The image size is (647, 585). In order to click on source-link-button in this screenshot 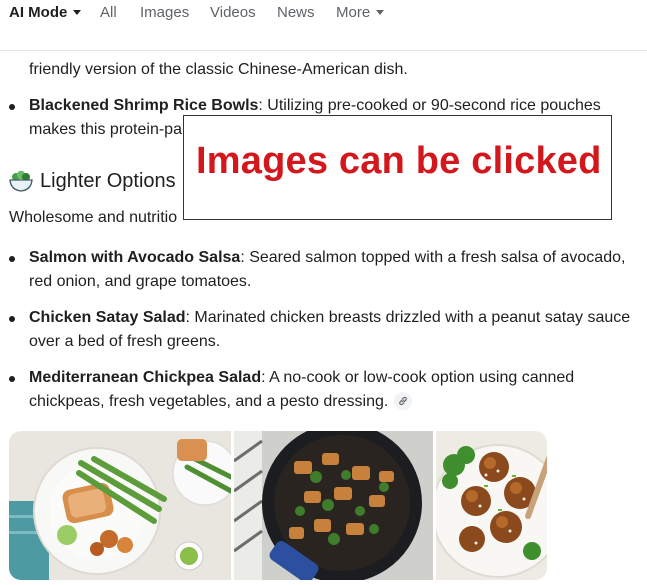, I will do `click(403, 400)`.